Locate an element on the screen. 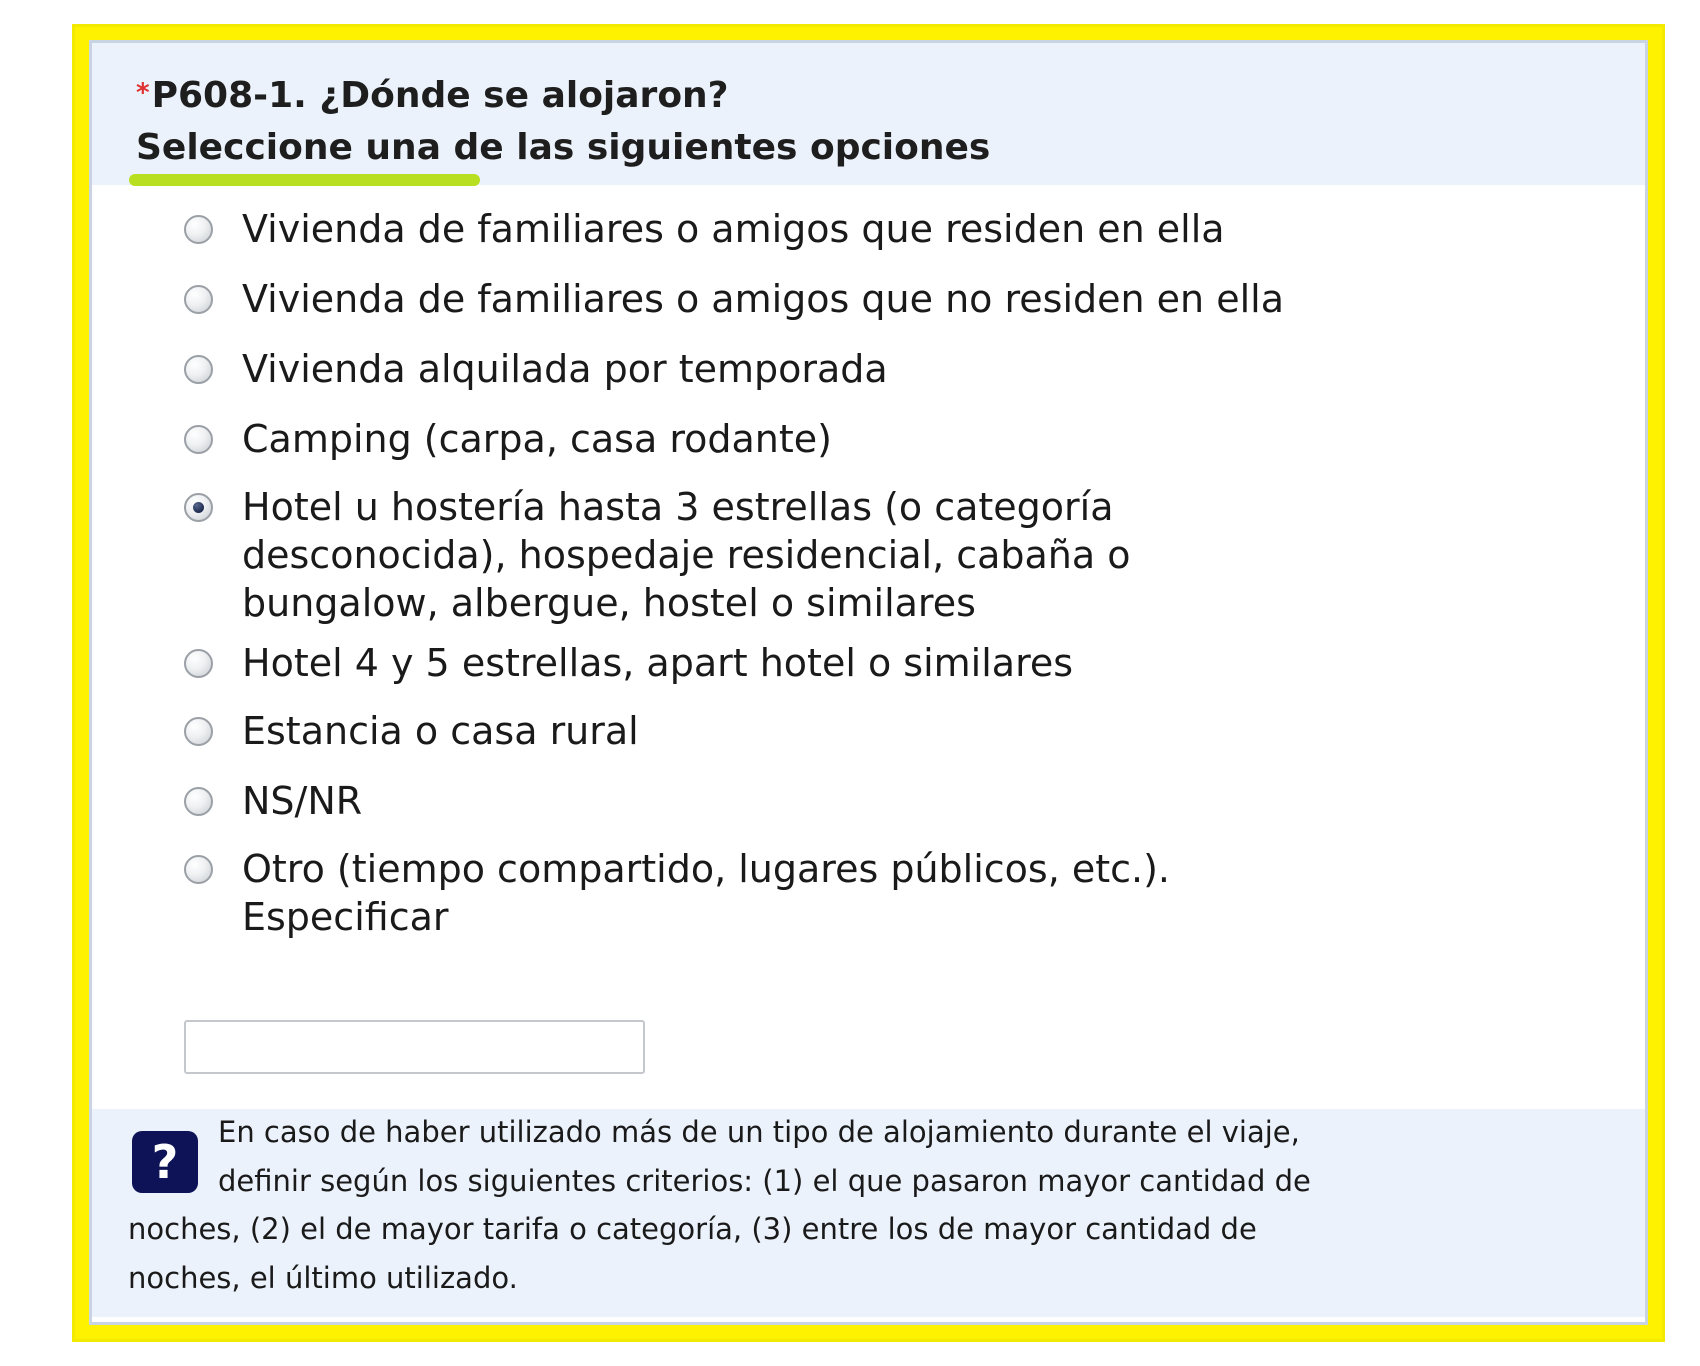 The image size is (1700, 1366). instruction-highlight-underline is located at coordinates (304, 180).